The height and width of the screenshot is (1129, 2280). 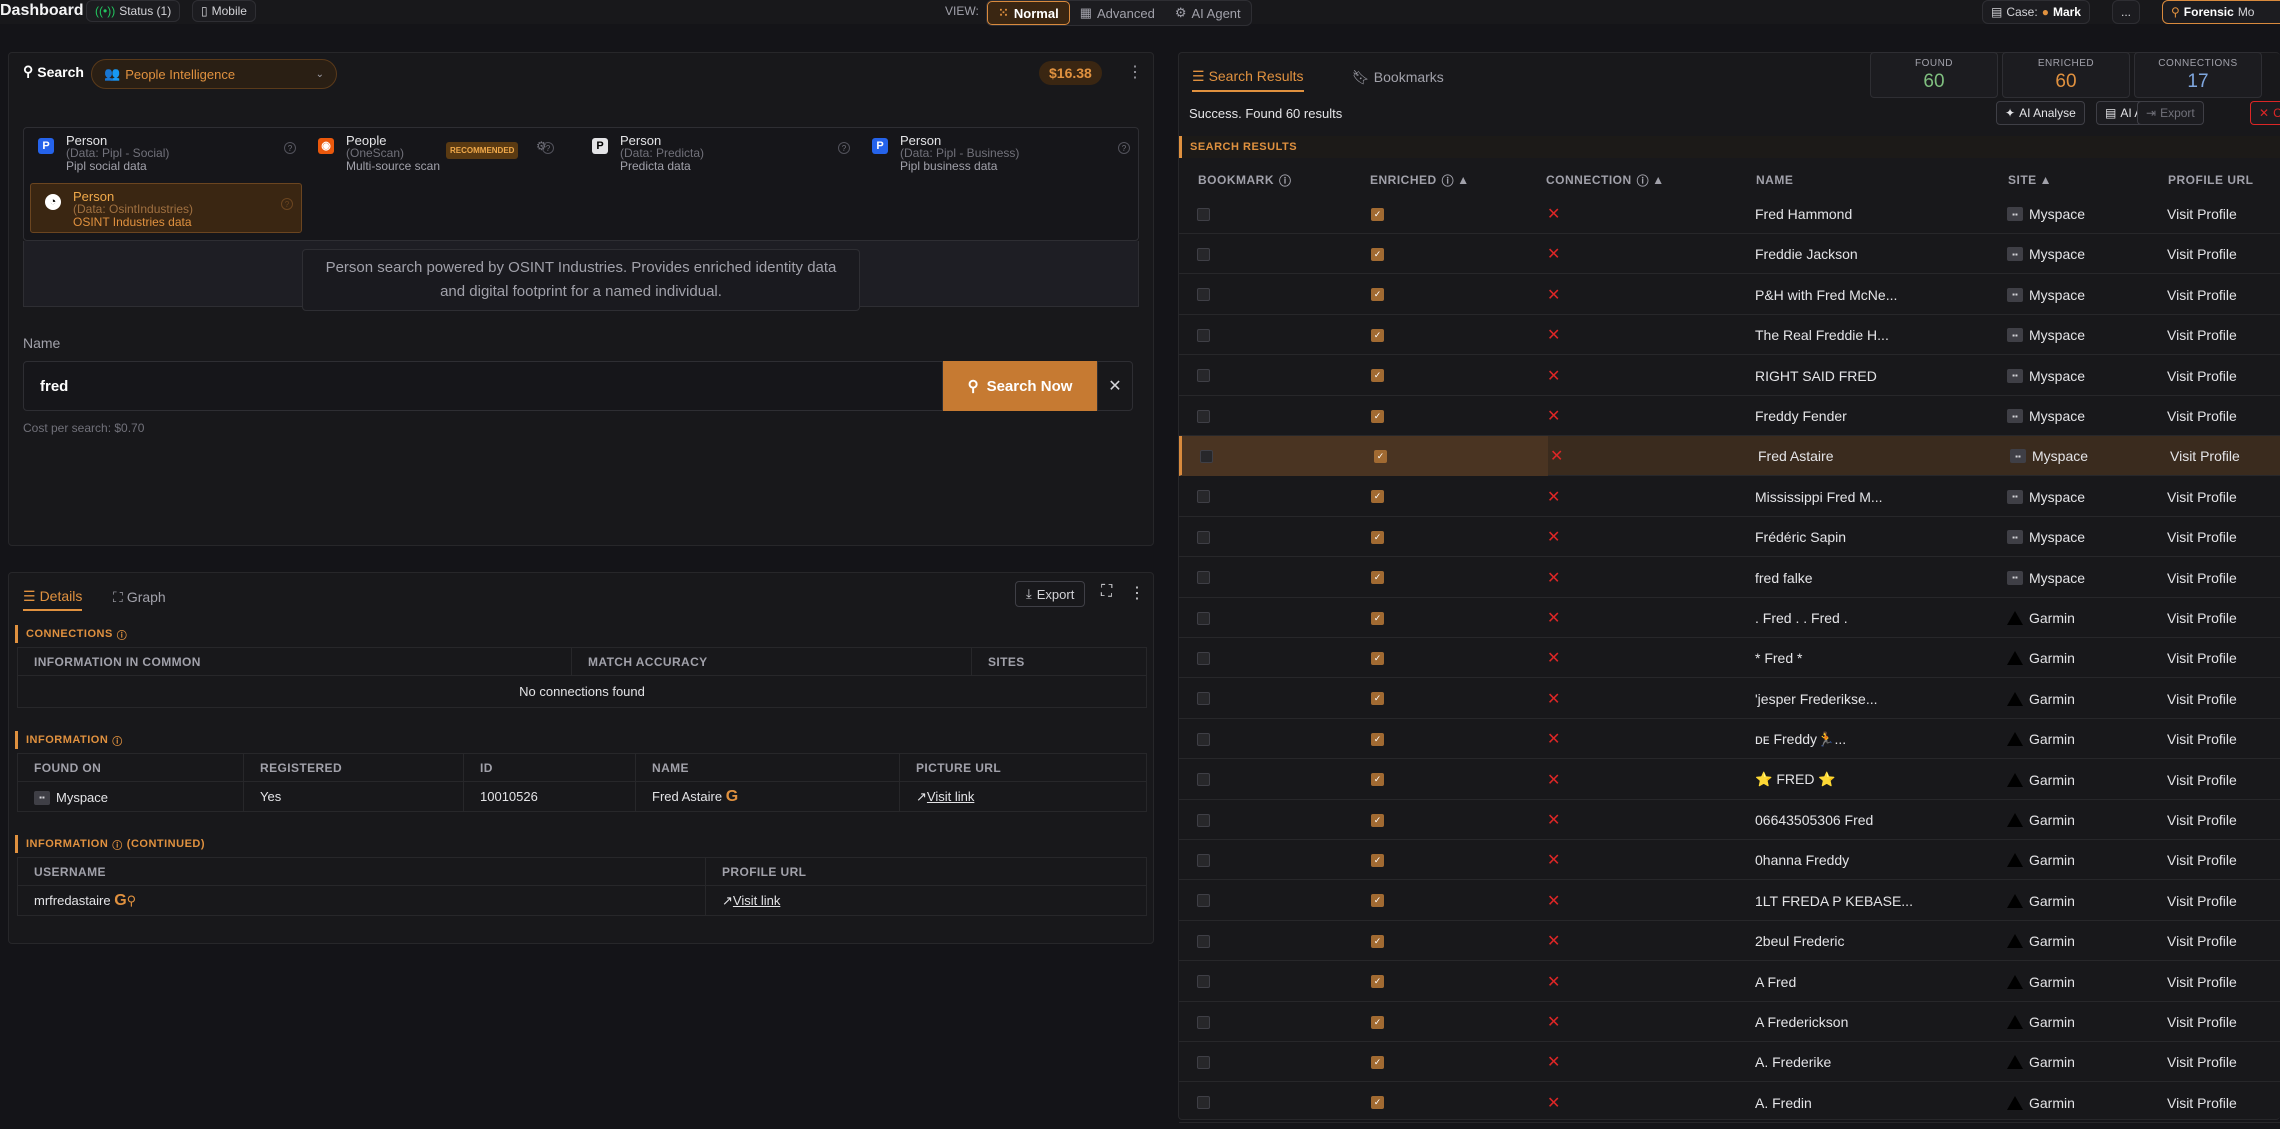 I want to click on info-picture-url: ↗Visit link, so click(x=1023, y=796).